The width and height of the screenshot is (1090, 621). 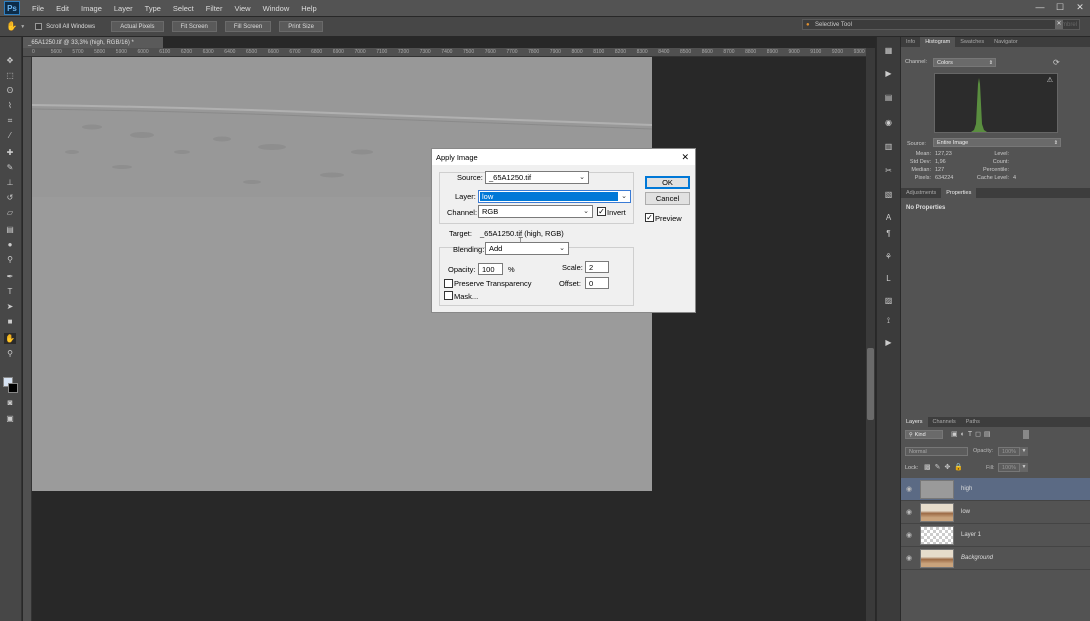 I want to click on tab-channels: Channels, so click(x=944, y=422).